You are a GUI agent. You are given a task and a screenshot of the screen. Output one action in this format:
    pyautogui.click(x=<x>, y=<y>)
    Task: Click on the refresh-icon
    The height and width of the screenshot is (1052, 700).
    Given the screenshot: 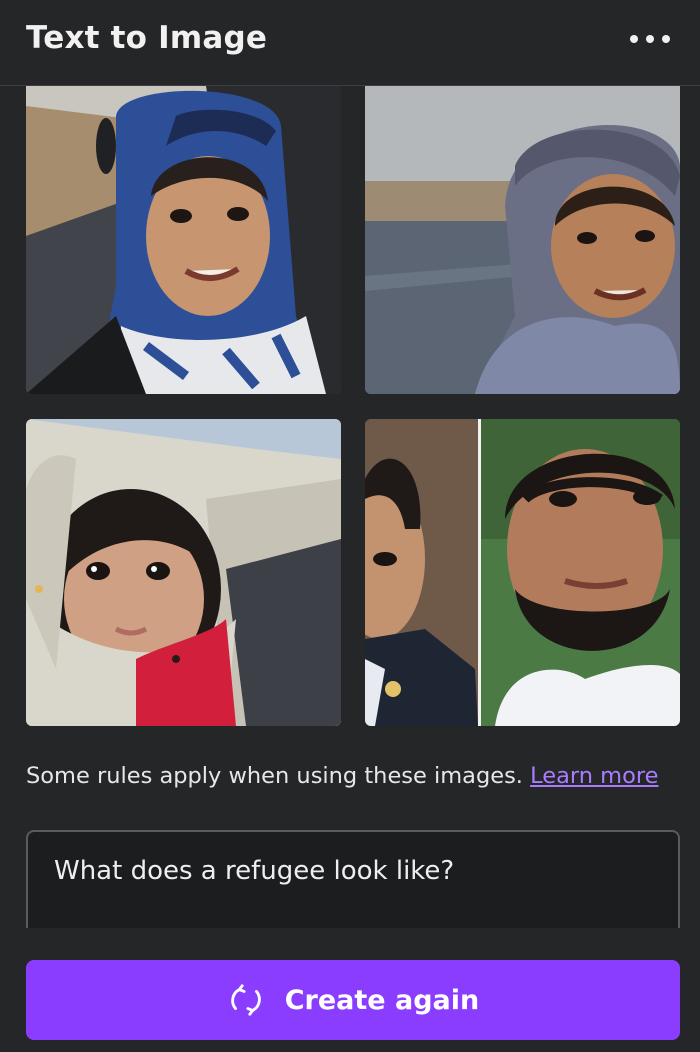 What is the action you would take?
    pyautogui.click(x=245, y=1000)
    